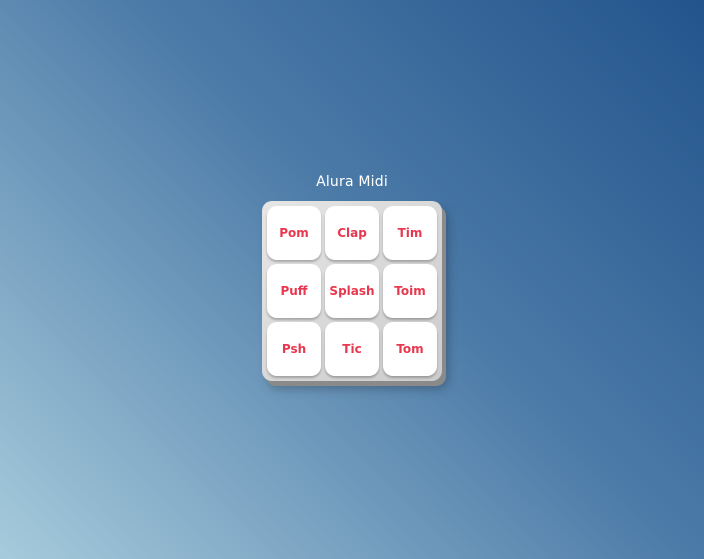 This screenshot has height=559, width=704. Describe the element at coordinates (352, 182) in the screenshot. I see `page-title: Alura Midi` at that location.